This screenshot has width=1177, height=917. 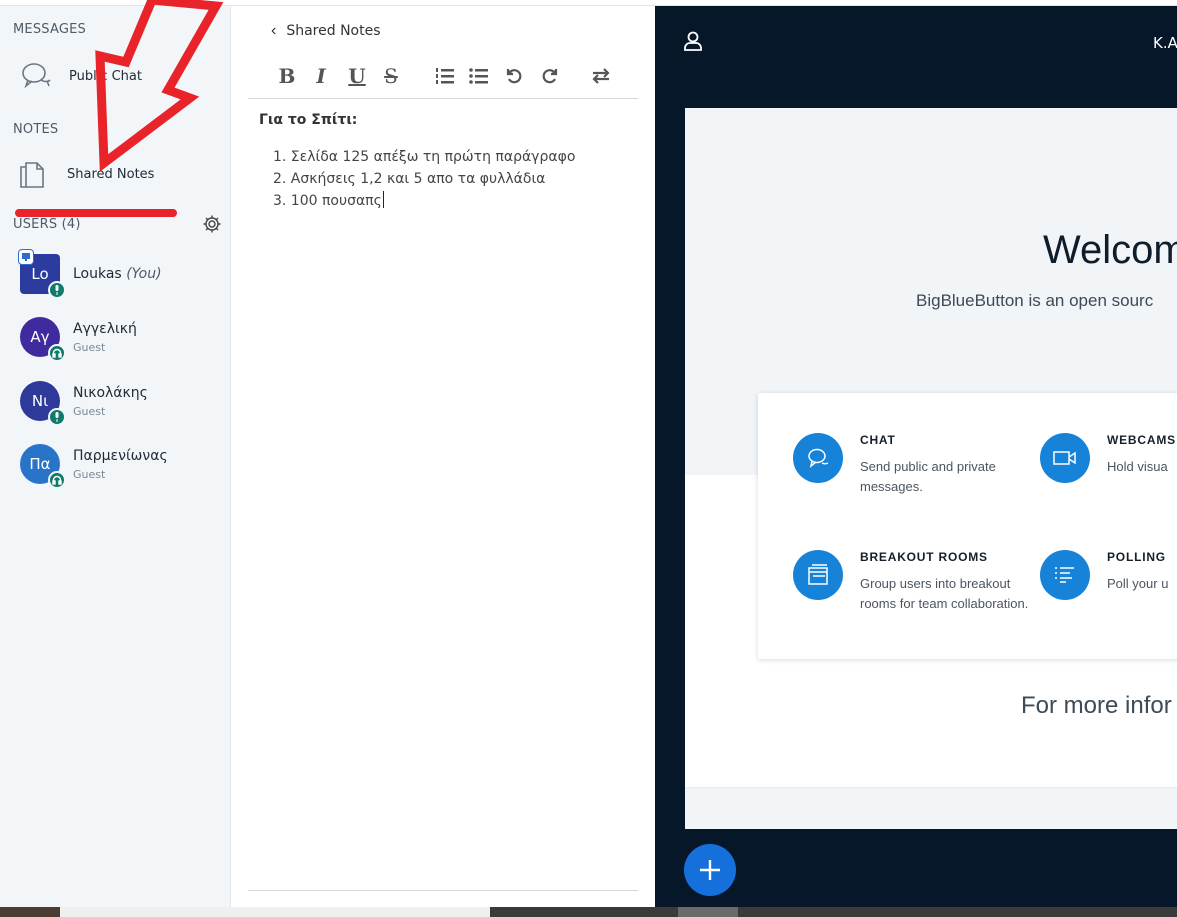 What do you see at coordinates (287, 76) in the screenshot?
I see `bold-button: B` at bounding box center [287, 76].